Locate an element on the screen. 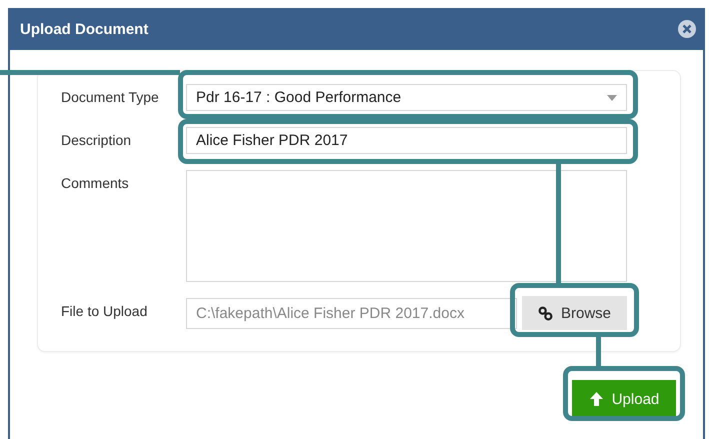  select-field: Pdr 16-17 : Good Performance is located at coordinates (406, 97).